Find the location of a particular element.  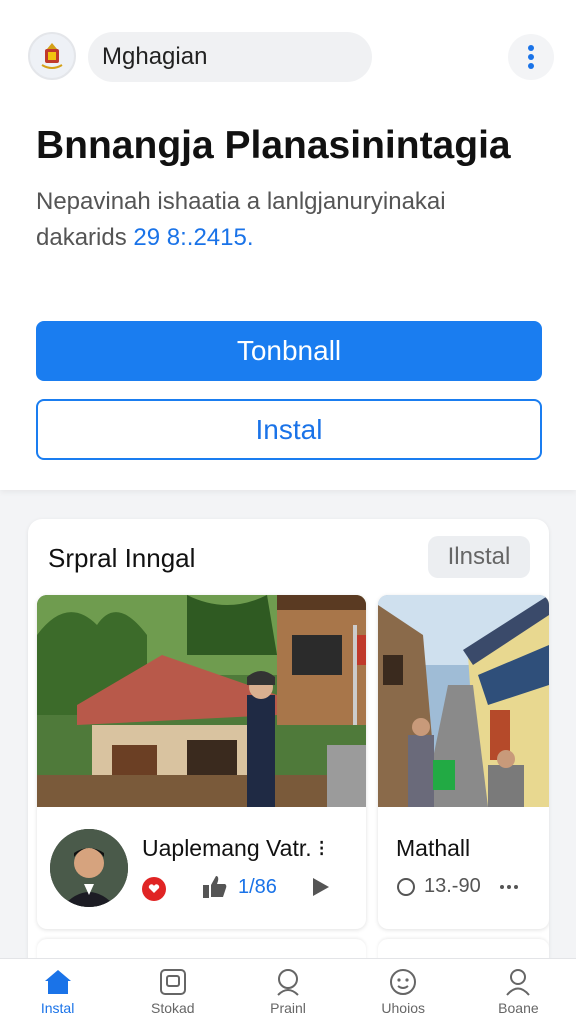

list-item: Mathall 13.-90 is located at coordinates (463, 762).